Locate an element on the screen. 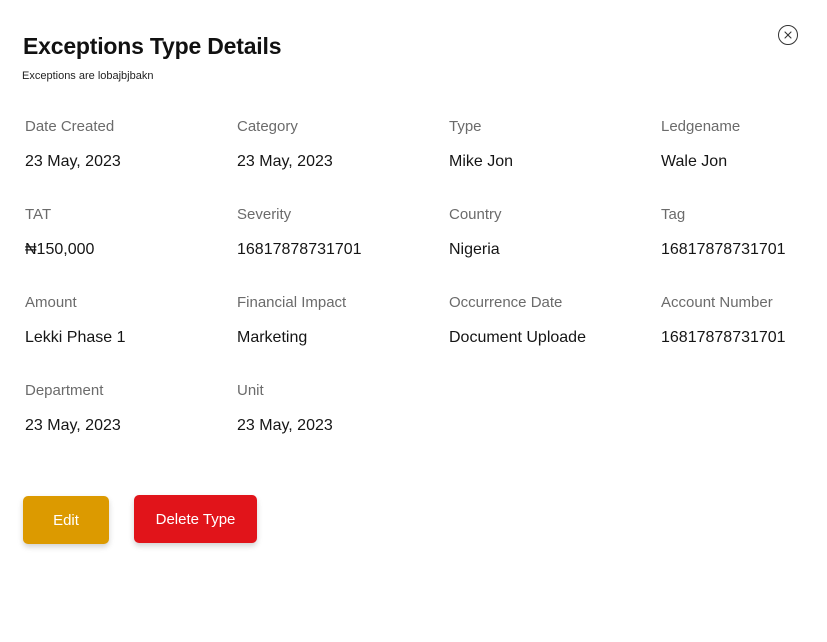 The width and height of the screenshot is (827, 642). field-financial-impact: Financial Impact Marketing is located at coordinates (343, 338).